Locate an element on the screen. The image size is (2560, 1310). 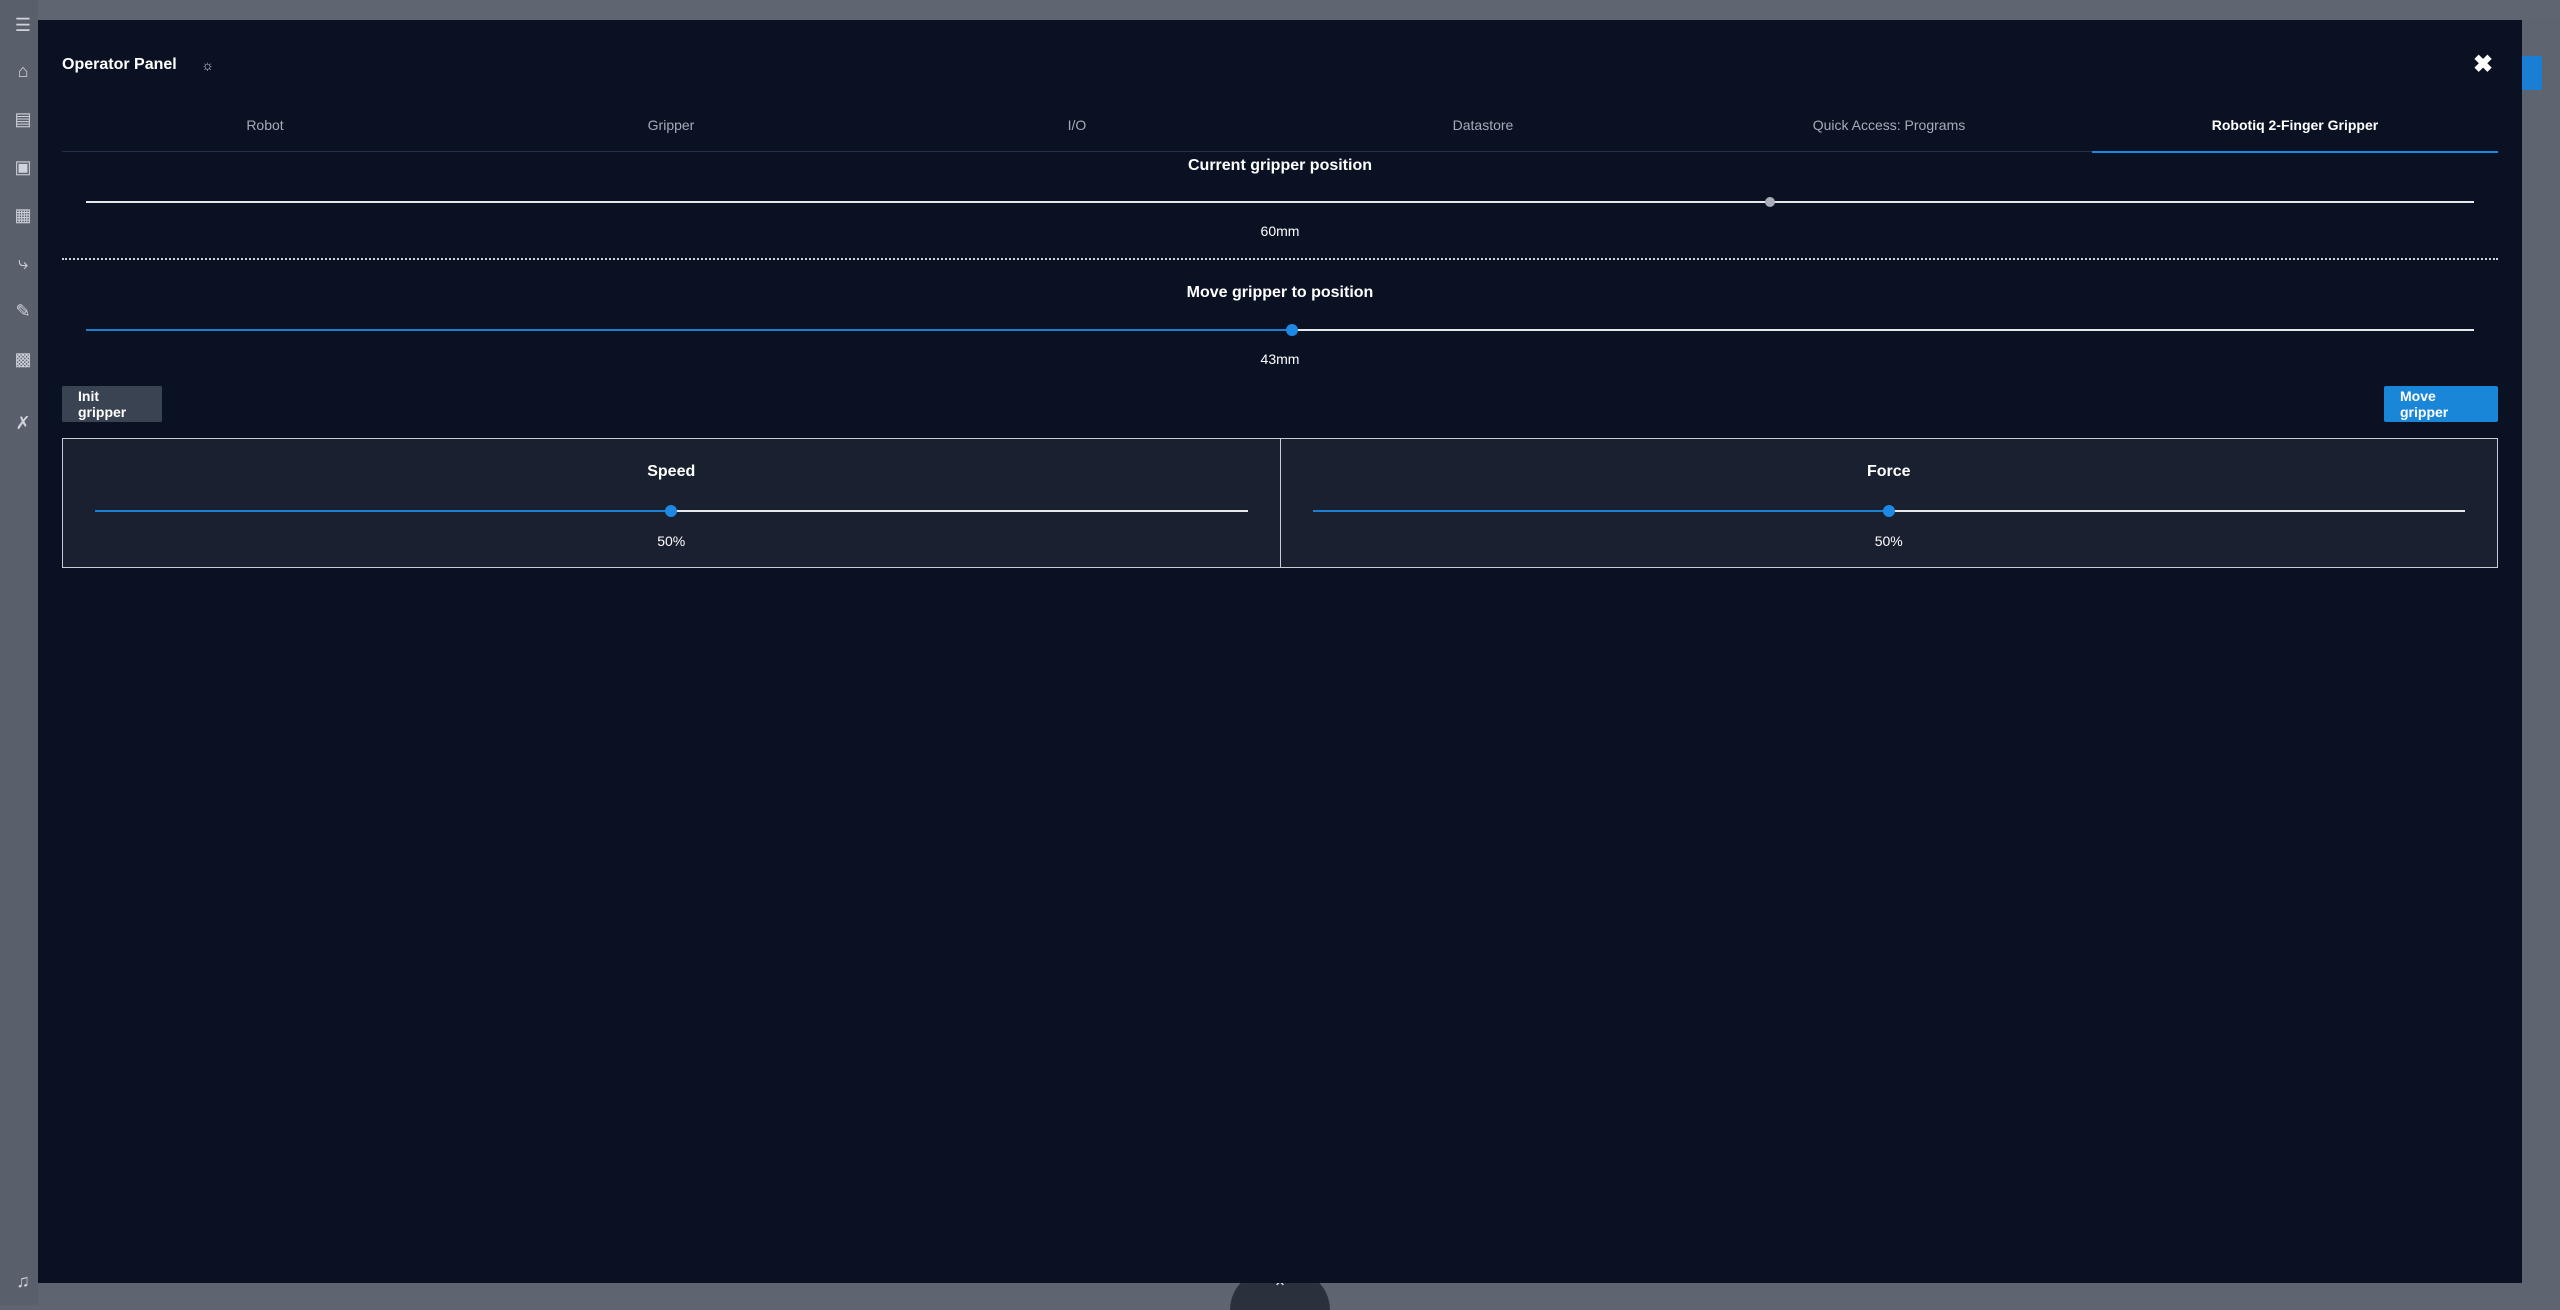
apps-icon: ▦ is located at coordinates (23, 215).